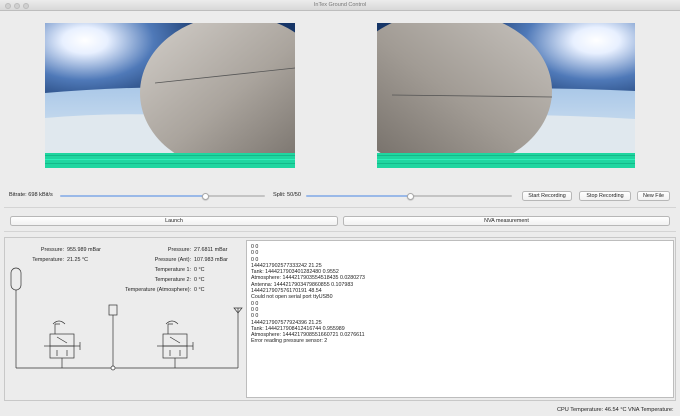 This screenshot has width=680, height=416. What do you see at coordinates (132, 196) in the screenshot?
I see `bitrate-slider-fill` at bounding box center [132, 196].